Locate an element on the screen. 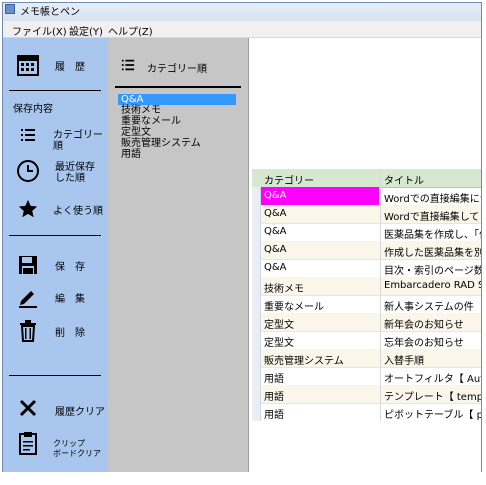 This screenshot has height=485, width=486. table-row: 定型文 忘年会のお知らせ is located at coordinates (366, 340).